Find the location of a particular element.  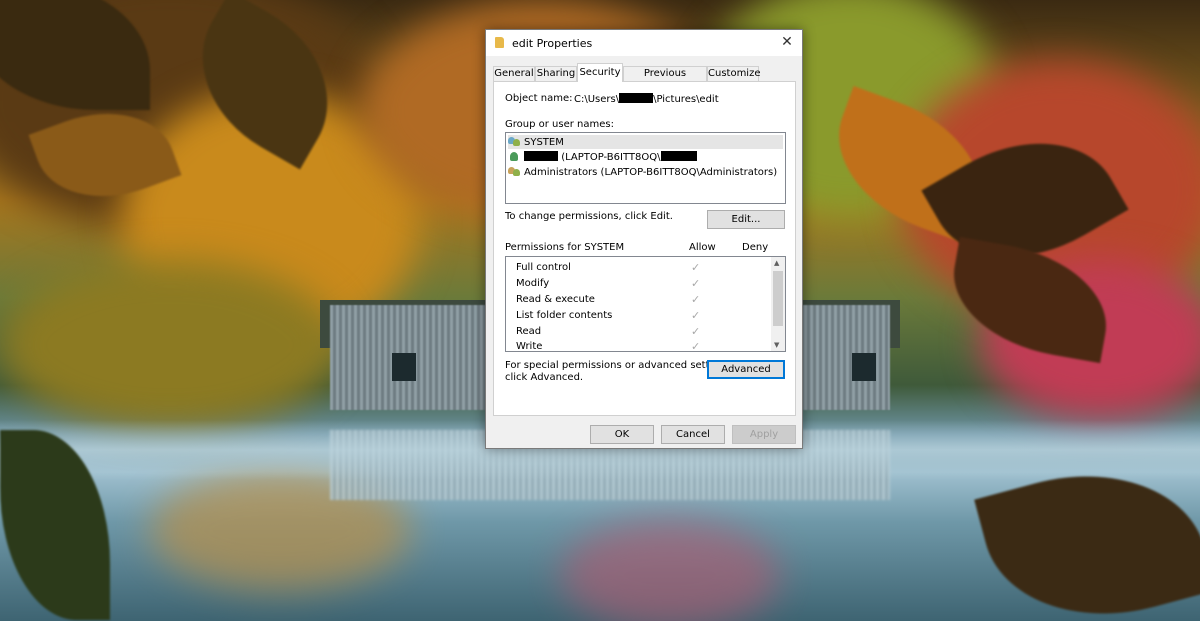

apply-button: Apply is located at coordinates (764, 434).